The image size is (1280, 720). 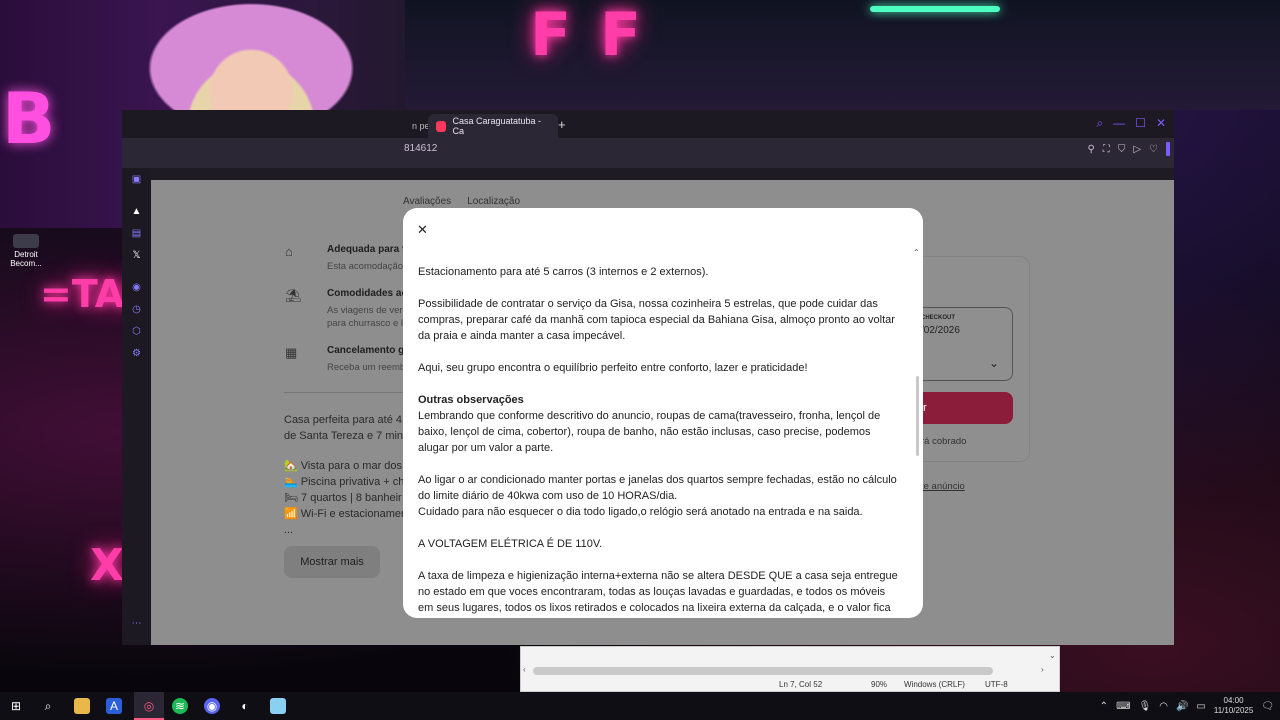 I want to click on messenger-icon: ▣, so click(x=136, y=179).